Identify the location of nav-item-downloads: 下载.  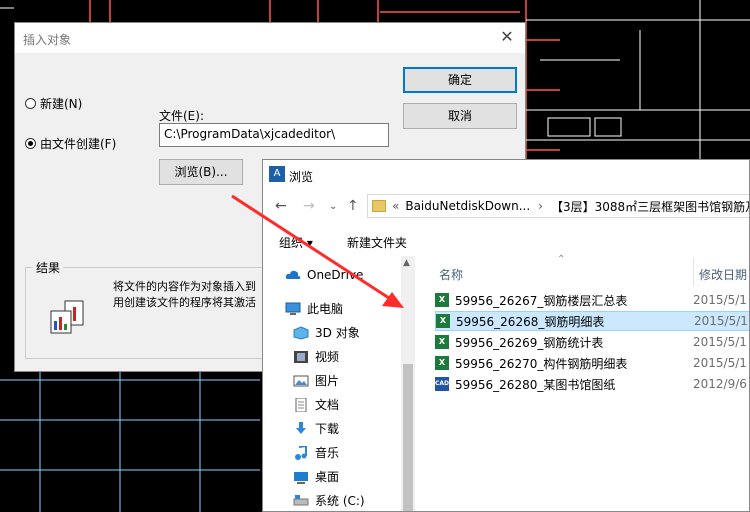
(316, 428).